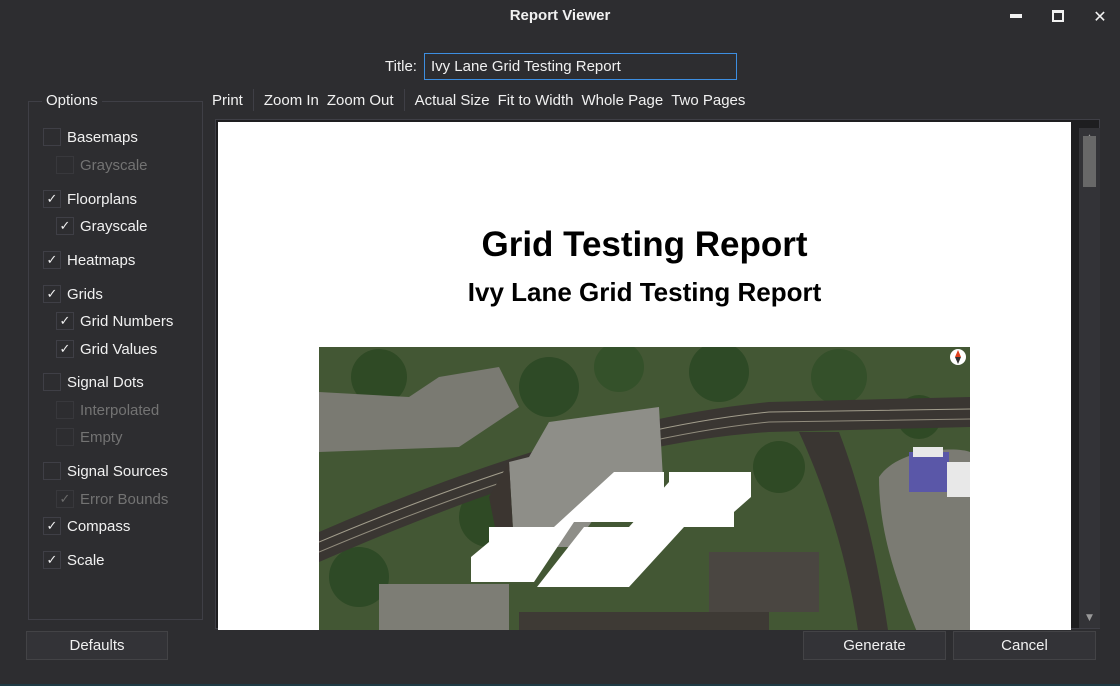  What do you see at coordinates (536, 100) in the screenshot?
I see `fit-to-width-button: Fit to Width` at bounding box center [536, 100].